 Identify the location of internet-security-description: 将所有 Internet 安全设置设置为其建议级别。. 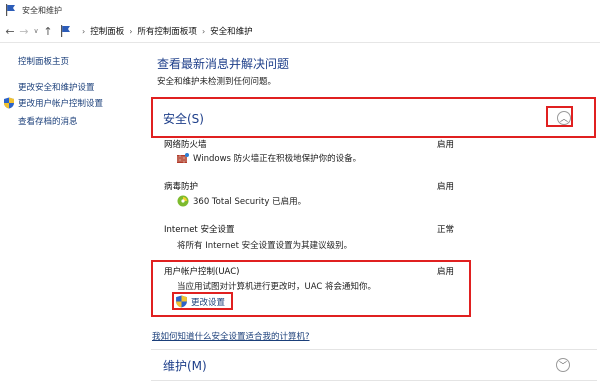
(264, 245).